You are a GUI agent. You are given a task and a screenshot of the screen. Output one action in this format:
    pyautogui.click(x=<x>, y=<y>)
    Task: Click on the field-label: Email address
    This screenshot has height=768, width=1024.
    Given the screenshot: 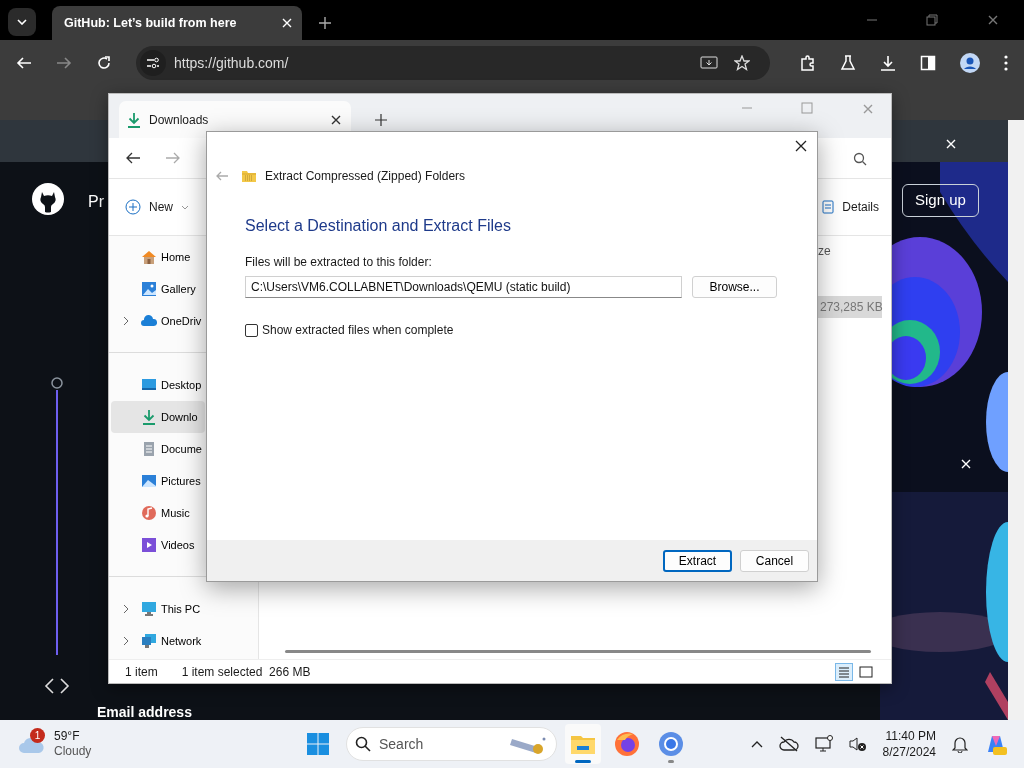 What is the action you would take?
    pyautogui.click(x=144, y=711)
    